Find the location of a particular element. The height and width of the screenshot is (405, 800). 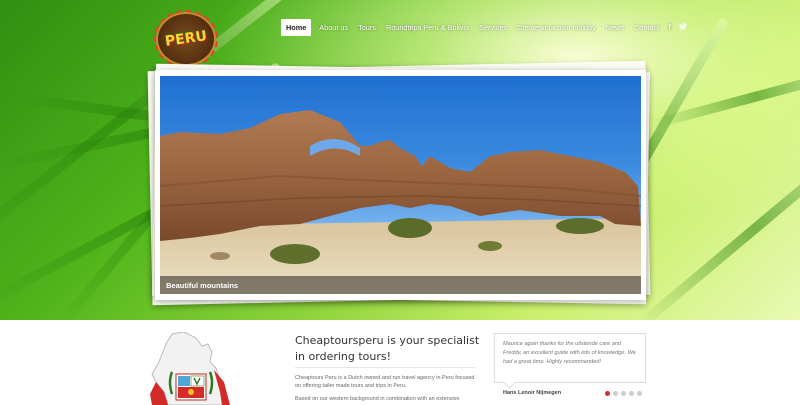

divider is located at coordinates (385, 367).